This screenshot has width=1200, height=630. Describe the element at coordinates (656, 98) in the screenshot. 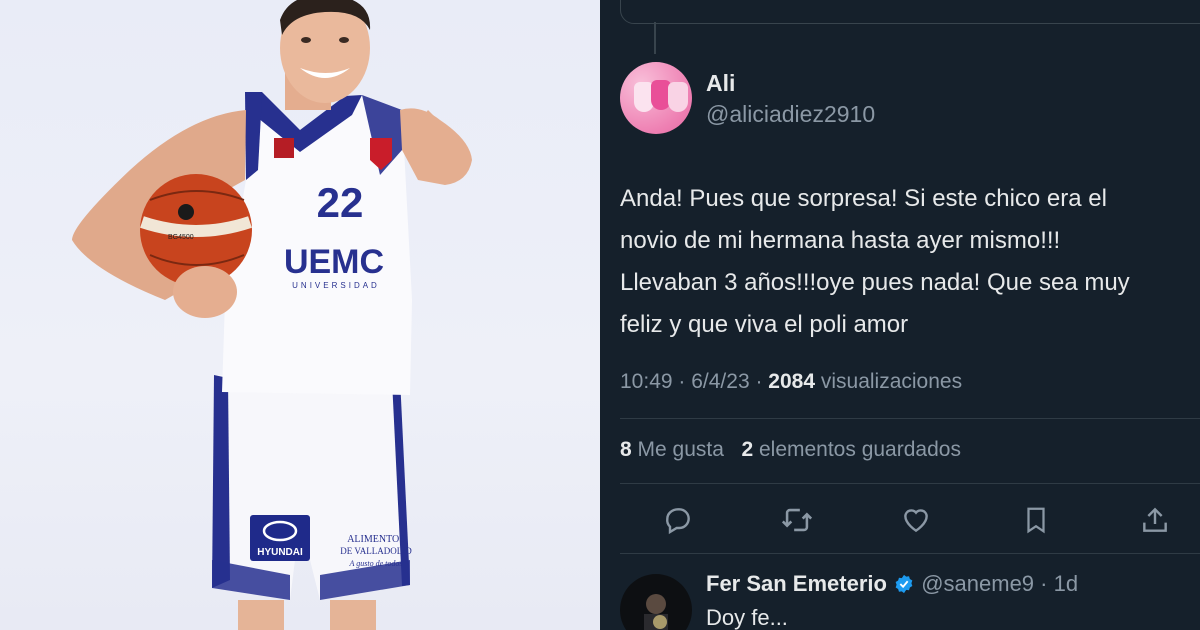

I see `author-avatar` at that location.